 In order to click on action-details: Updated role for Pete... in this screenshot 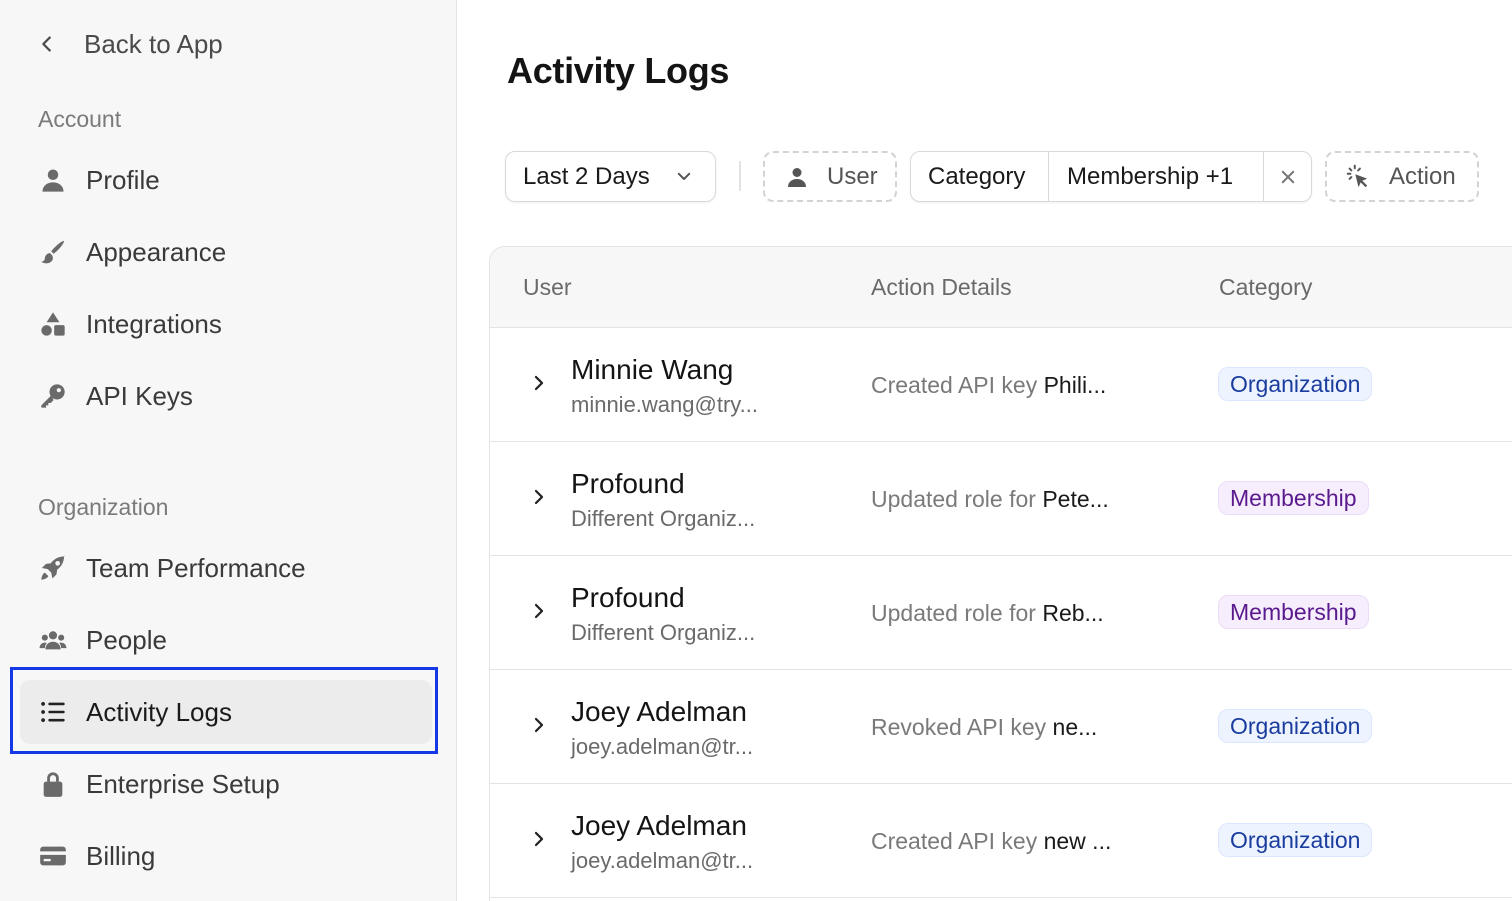, I will do `click(990, 499)`.